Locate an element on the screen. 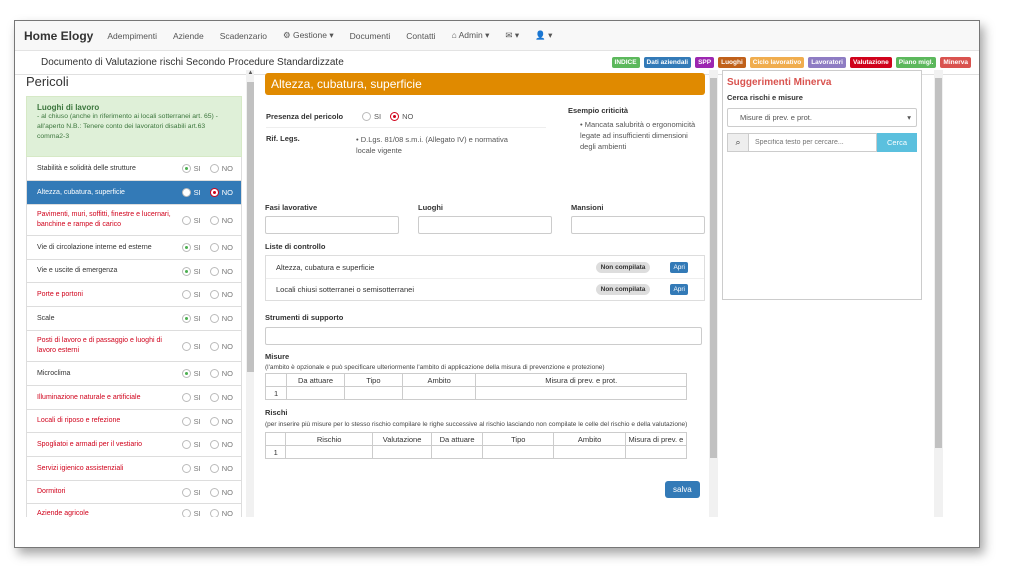 Image resolution: width=1016 pixels, height=583 pixels. brand: Home Elogy is located at coordinates (58, 36).